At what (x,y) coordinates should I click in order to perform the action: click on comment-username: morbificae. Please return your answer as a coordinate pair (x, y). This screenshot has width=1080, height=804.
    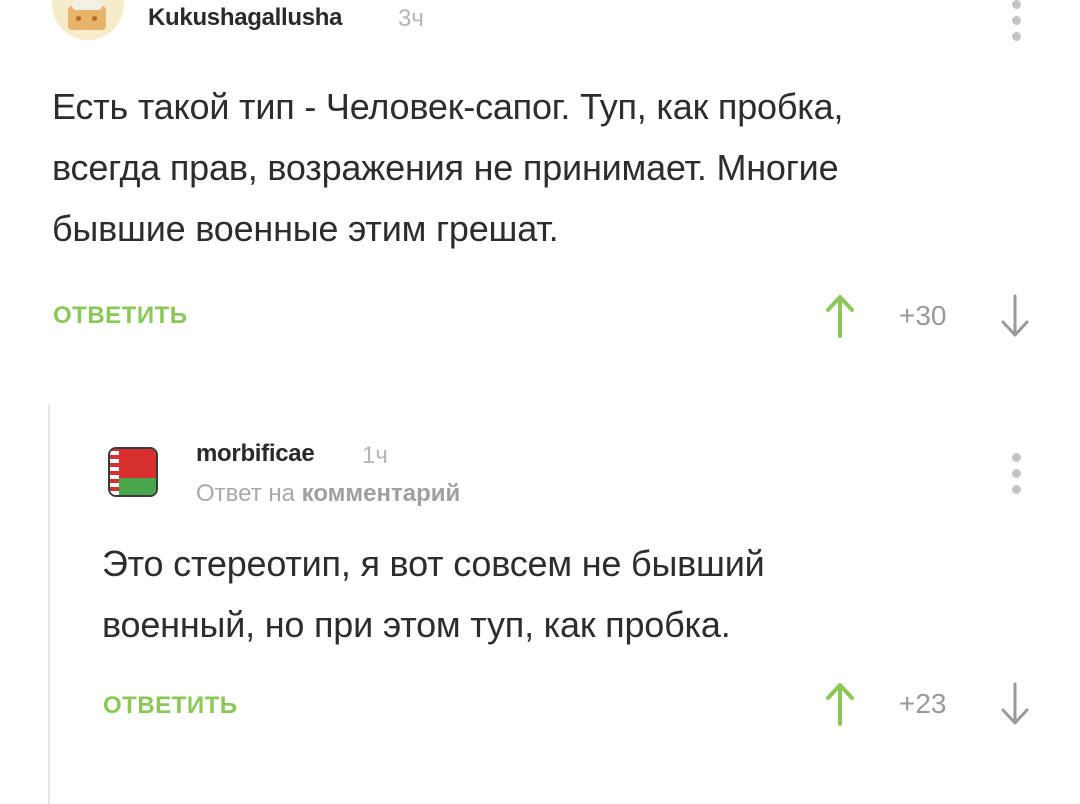
    Looking at the image, I should click on (255, 454).